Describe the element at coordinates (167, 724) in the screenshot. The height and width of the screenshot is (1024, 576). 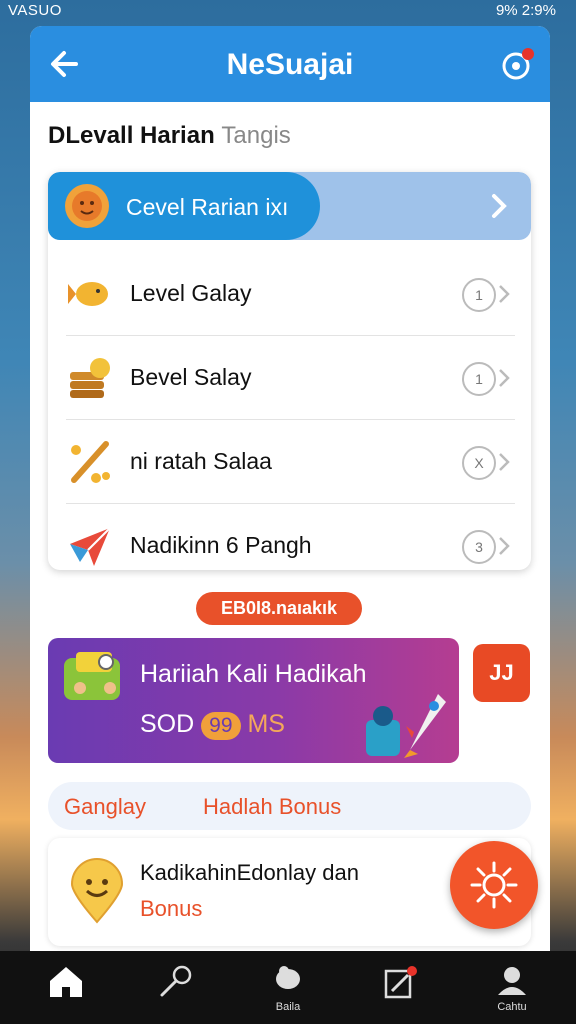
I see `promo-prefix: SOD` at that location.